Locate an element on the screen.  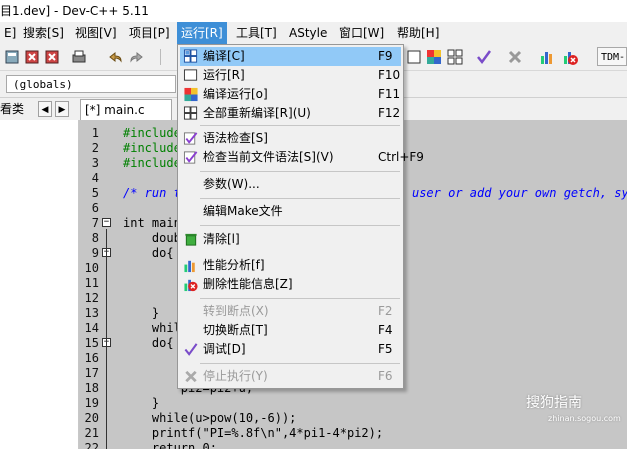
rebuild-all-icon is located at coordinates (190, 113).